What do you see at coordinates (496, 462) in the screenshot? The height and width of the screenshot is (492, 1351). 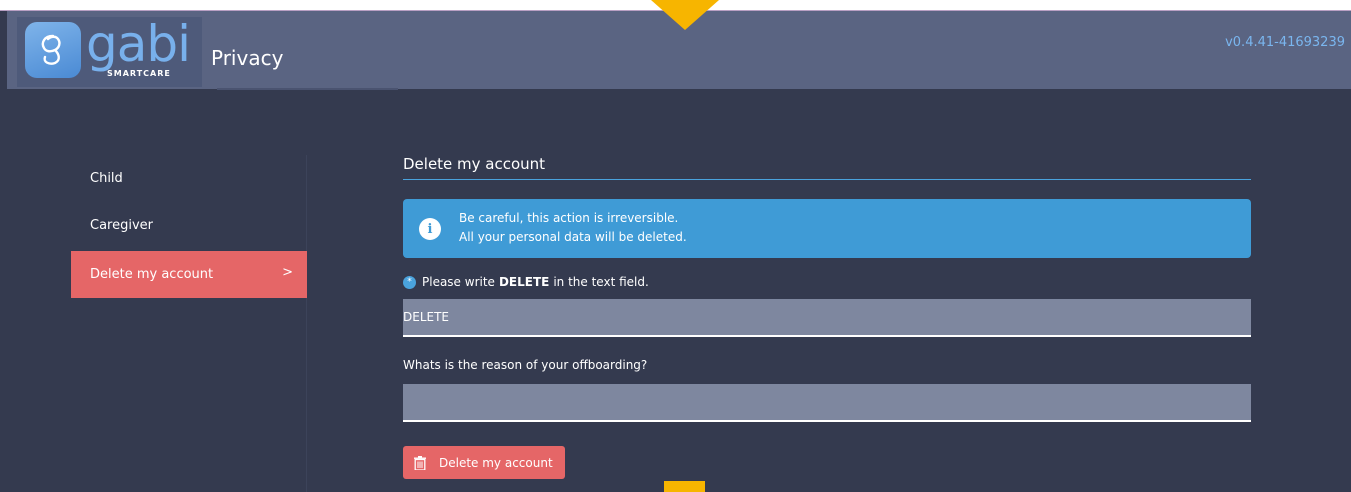 I see `delete-button-label: Delete my account` at bounding box center [496, 462].